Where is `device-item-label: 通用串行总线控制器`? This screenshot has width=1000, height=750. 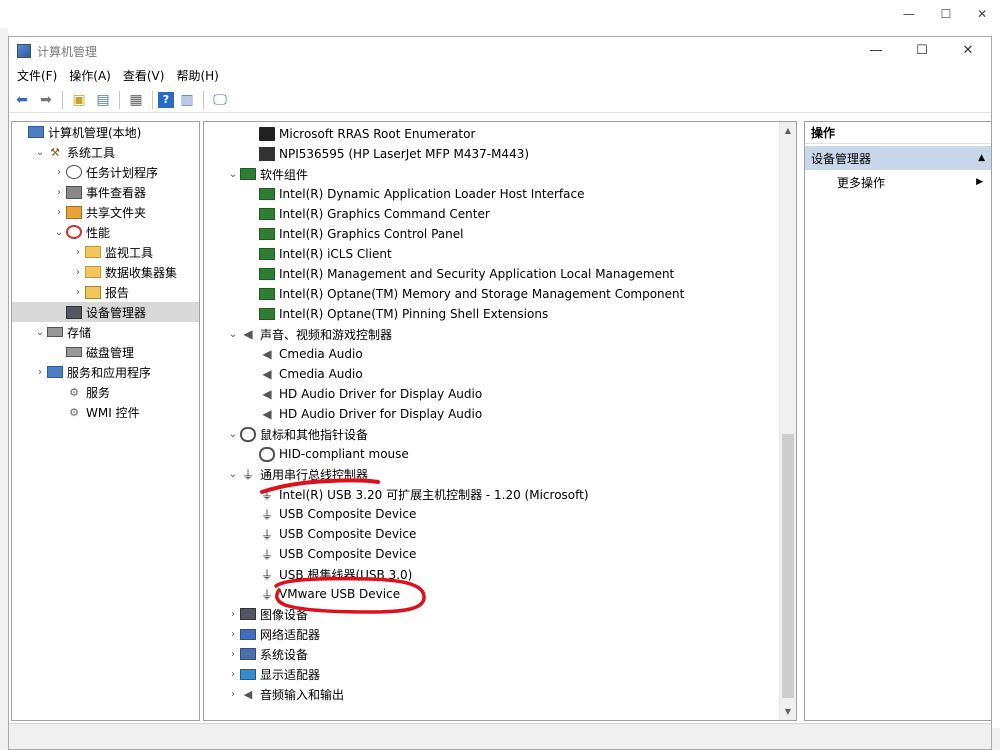
device-item-label: 通用串行总线控制器 is located at coordinates (314, 474).